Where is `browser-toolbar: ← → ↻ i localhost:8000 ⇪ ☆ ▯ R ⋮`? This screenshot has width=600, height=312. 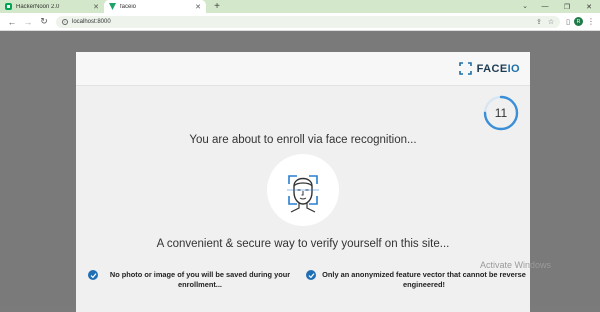
browser-toolbar: ← → ↻ i localhost:8000 ⇪ ☆ ▯ R ⋮ is located at coordinates (300, 22).